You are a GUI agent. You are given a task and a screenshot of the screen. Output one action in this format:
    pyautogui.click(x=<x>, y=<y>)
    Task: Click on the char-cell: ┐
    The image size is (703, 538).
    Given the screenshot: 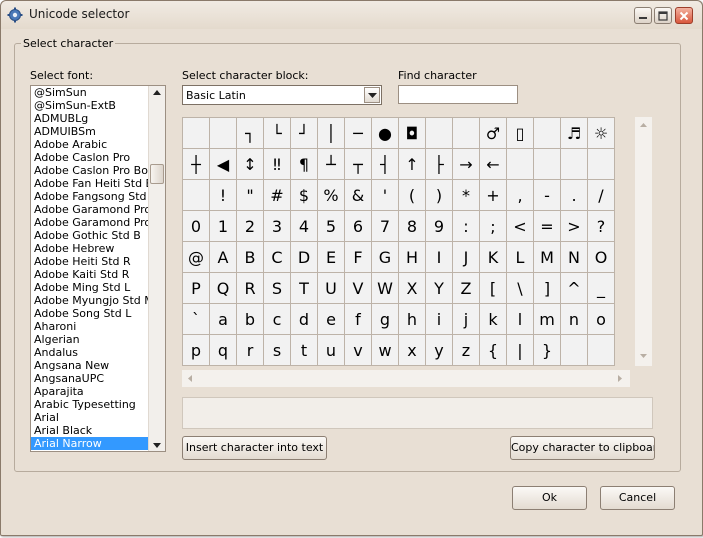 What is the action you would take?
    pyautogui.click(x=250, y=133)
    